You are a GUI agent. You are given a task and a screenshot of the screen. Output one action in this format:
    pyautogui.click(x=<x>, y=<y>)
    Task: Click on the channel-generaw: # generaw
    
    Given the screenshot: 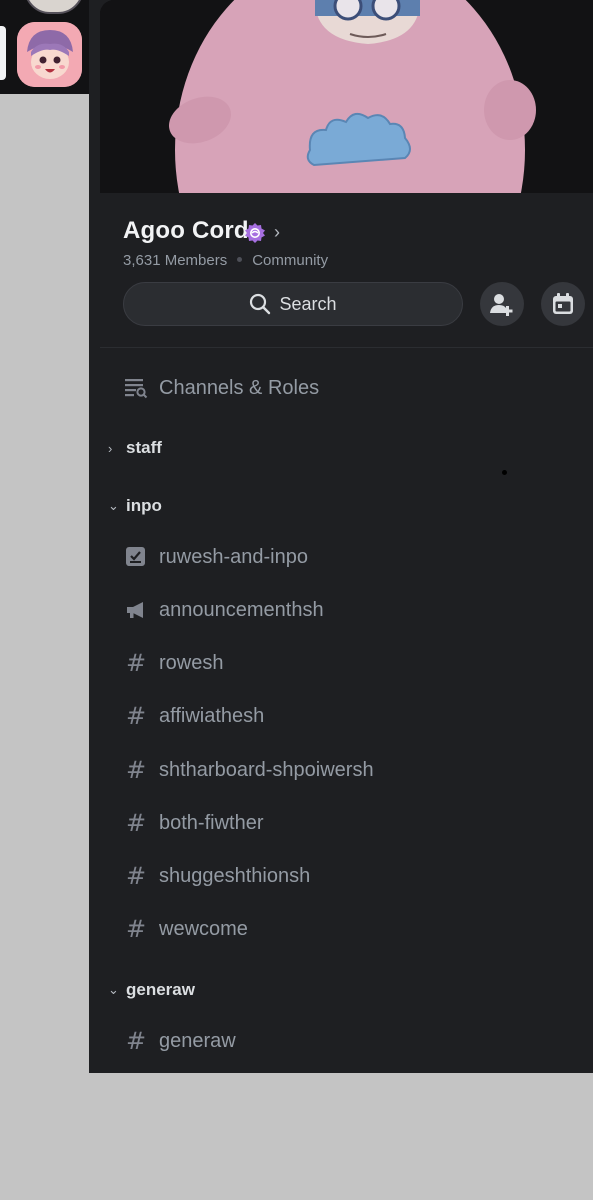 What is the action you would take?
    pyautogui.click(x=179, y=1041)
    